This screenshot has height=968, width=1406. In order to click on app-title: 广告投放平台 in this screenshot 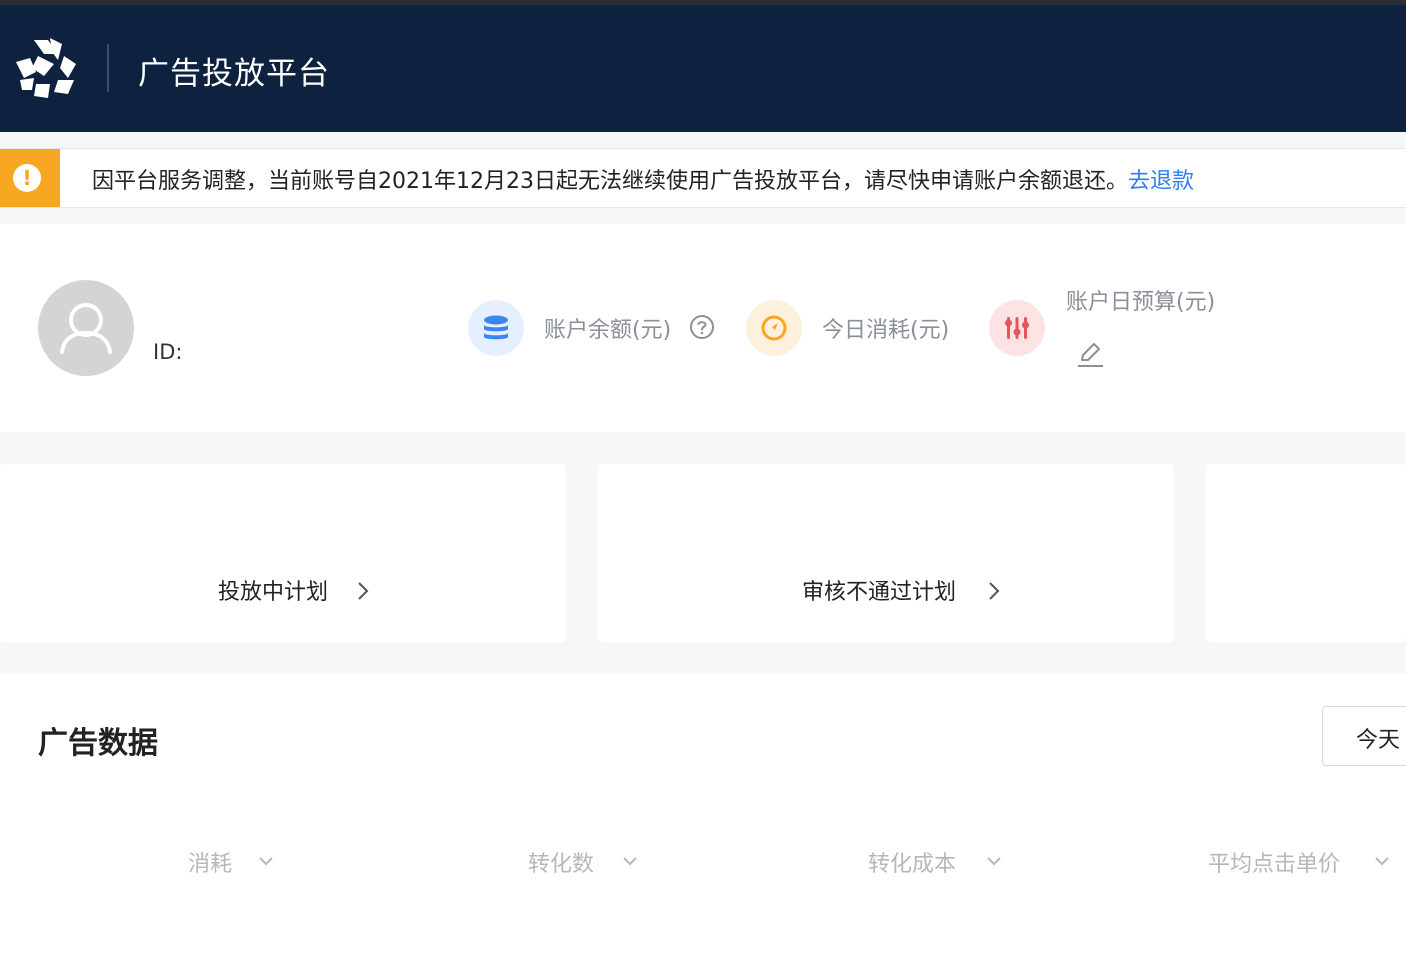, I will do `click(234, 74)`.